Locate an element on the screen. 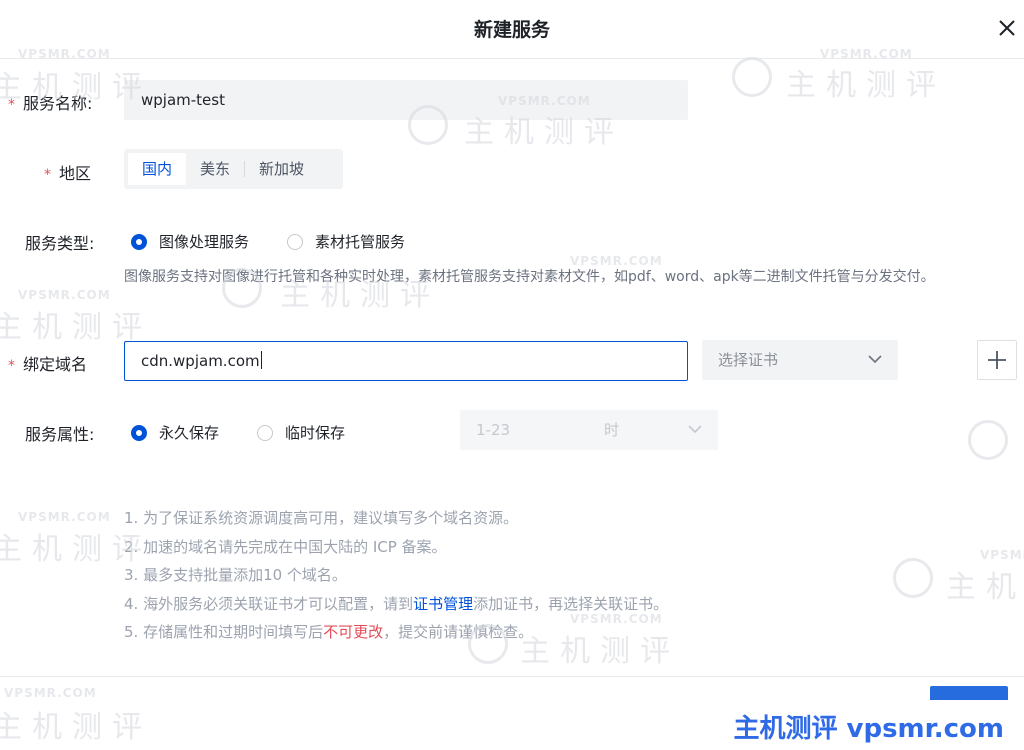 This screenshot has width=1024, height=750. service-name-input: wpjam-test is located at coordinates (406, 100).